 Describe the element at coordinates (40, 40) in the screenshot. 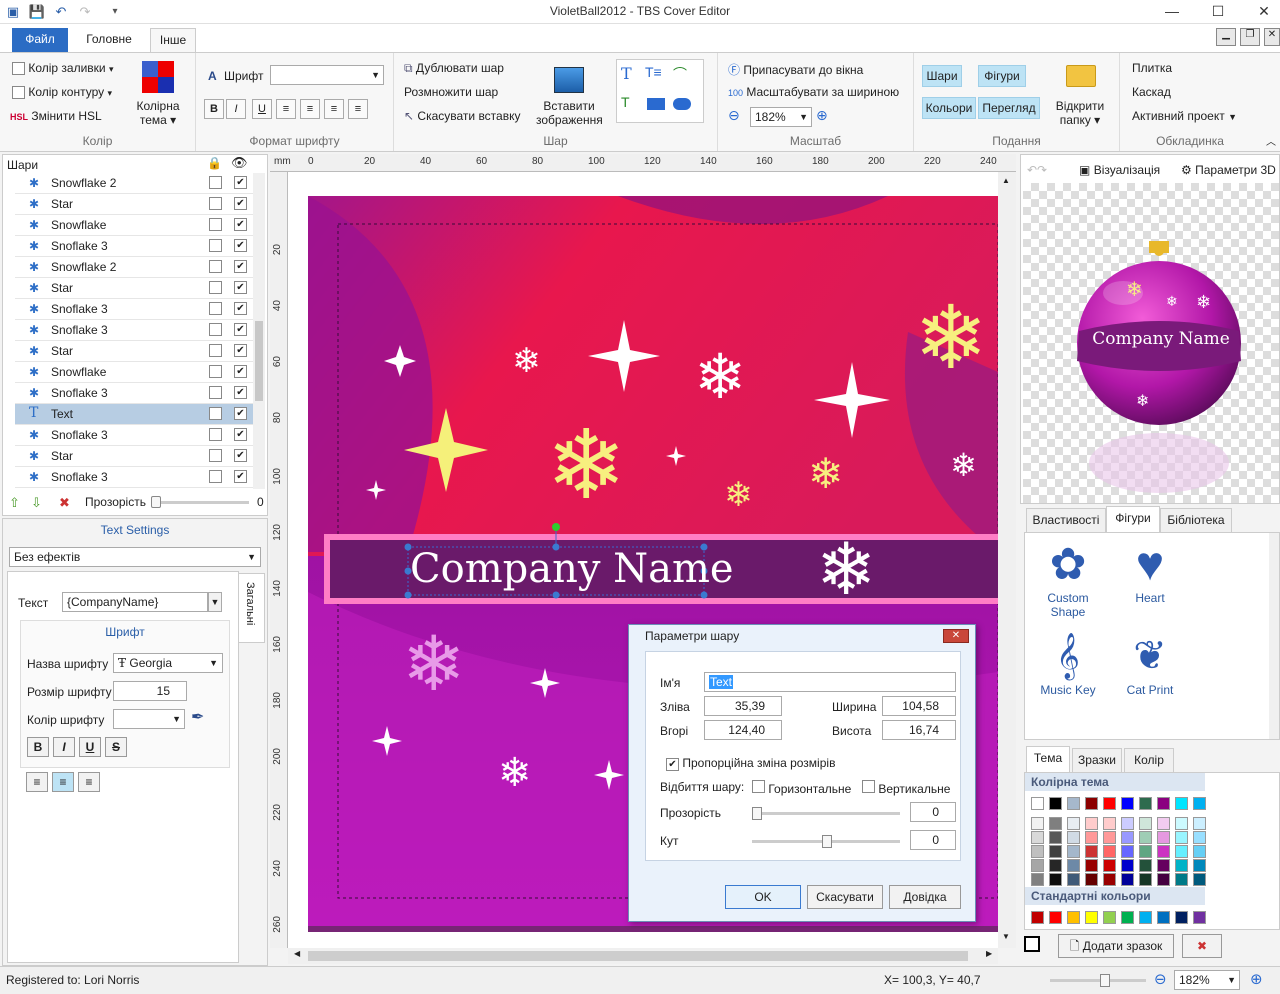

I see `tab-file: Файл` at that location.